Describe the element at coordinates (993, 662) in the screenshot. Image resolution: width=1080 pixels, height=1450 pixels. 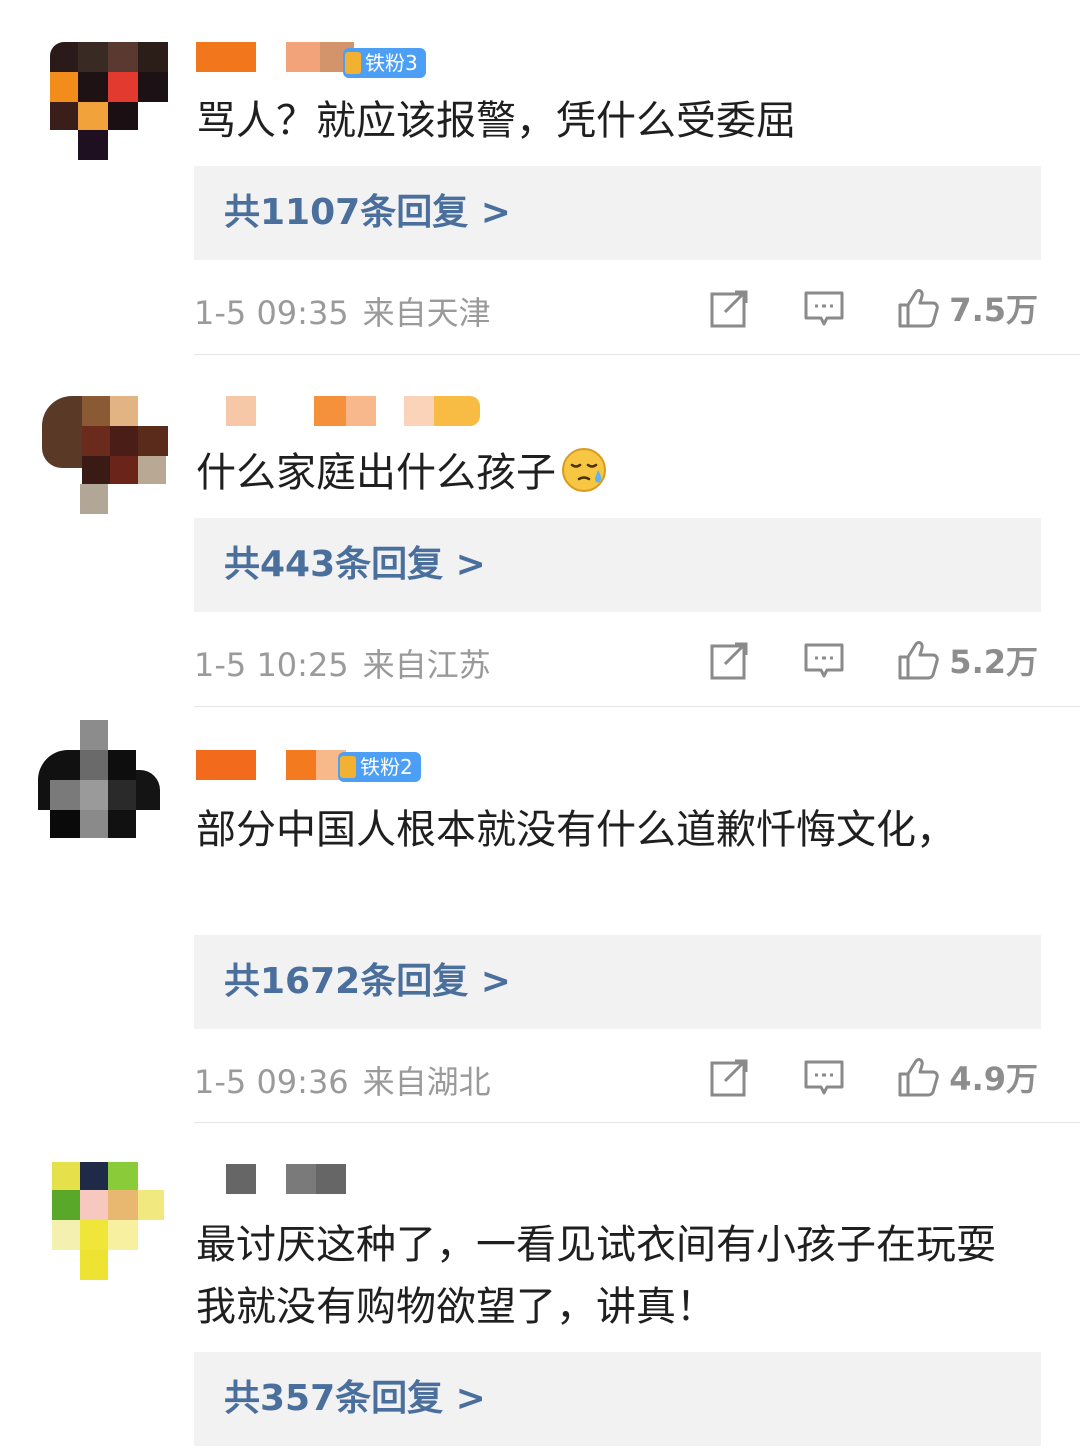
I see `like-count: 5.2万` at that location.